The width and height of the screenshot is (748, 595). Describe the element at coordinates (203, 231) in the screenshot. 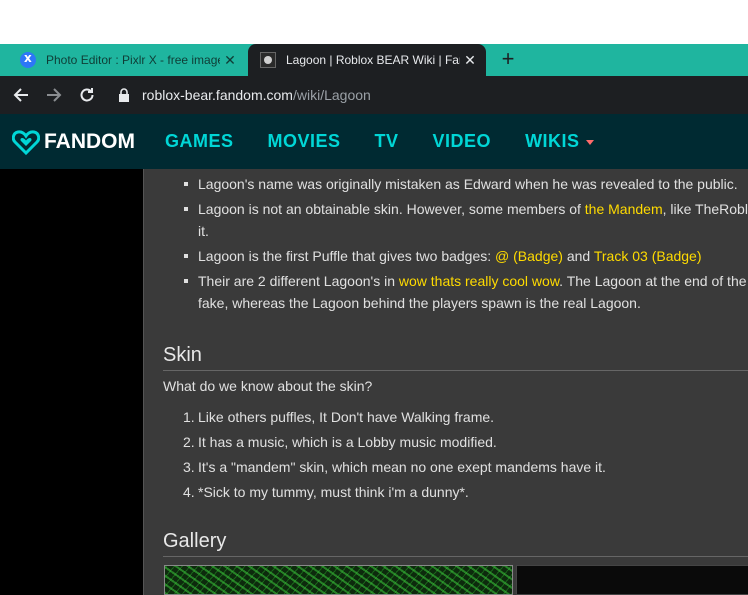

I see `trivia-text: it.` at that location.